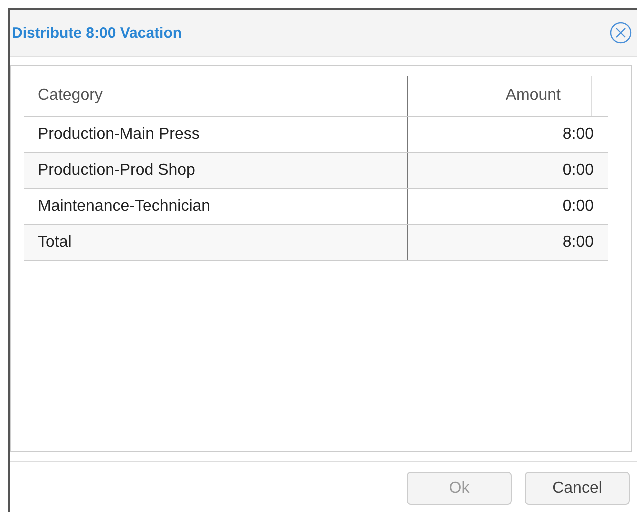  What do you see at coordinates (216, 134) in the screenshot?
I see `table-cell: Production-Main Press` at bounding box center [216, 134].